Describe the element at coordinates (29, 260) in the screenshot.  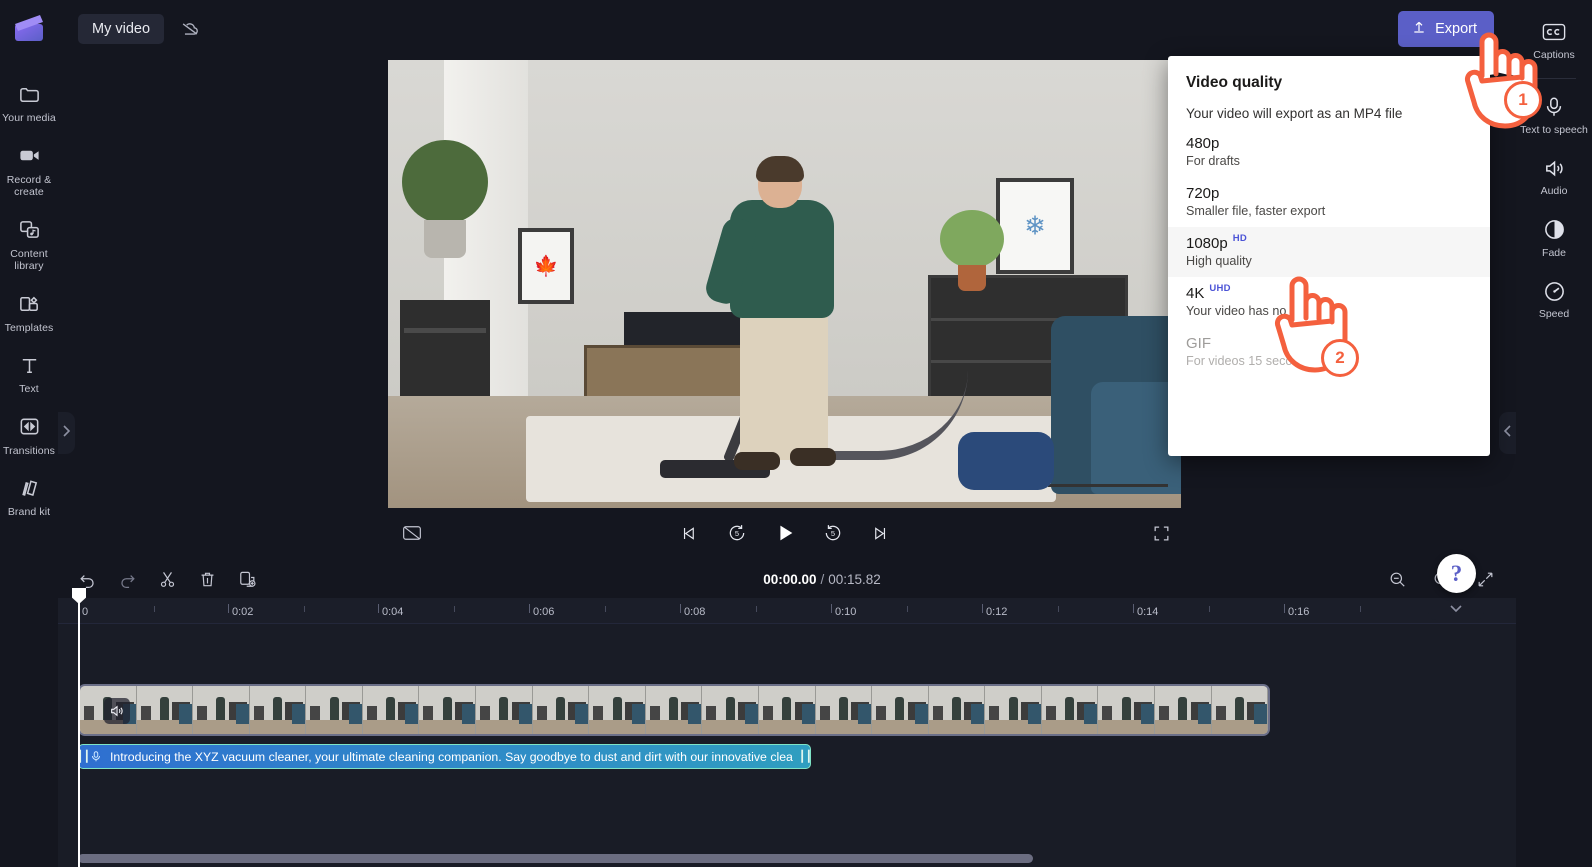
I see `sidebar-item-label: Content library` at that location.